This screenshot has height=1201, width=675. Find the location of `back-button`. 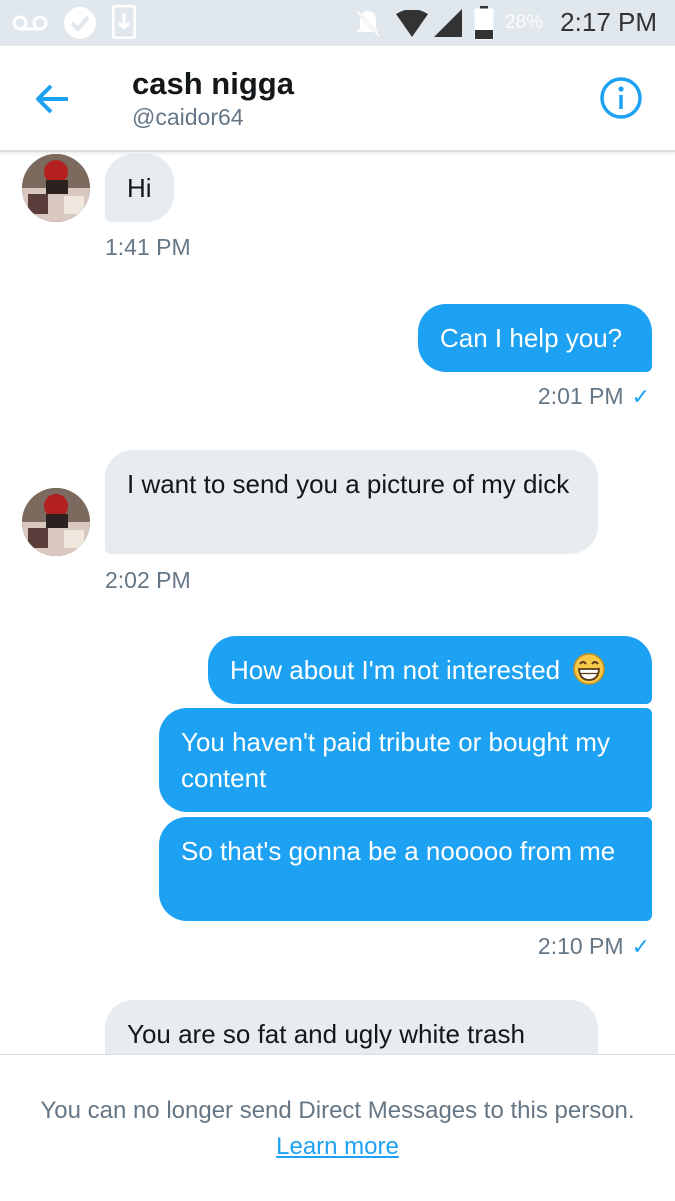

back-button is located at coordinates (53, 99).